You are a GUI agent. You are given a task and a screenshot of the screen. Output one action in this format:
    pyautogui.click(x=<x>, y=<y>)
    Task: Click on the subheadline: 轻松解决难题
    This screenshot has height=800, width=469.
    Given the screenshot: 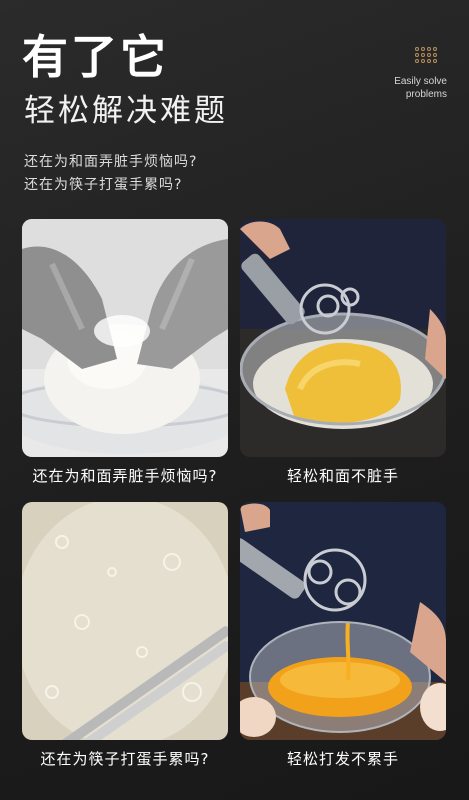 What is the action you would take?
    pyautogui.click(x=126, y=111)
    